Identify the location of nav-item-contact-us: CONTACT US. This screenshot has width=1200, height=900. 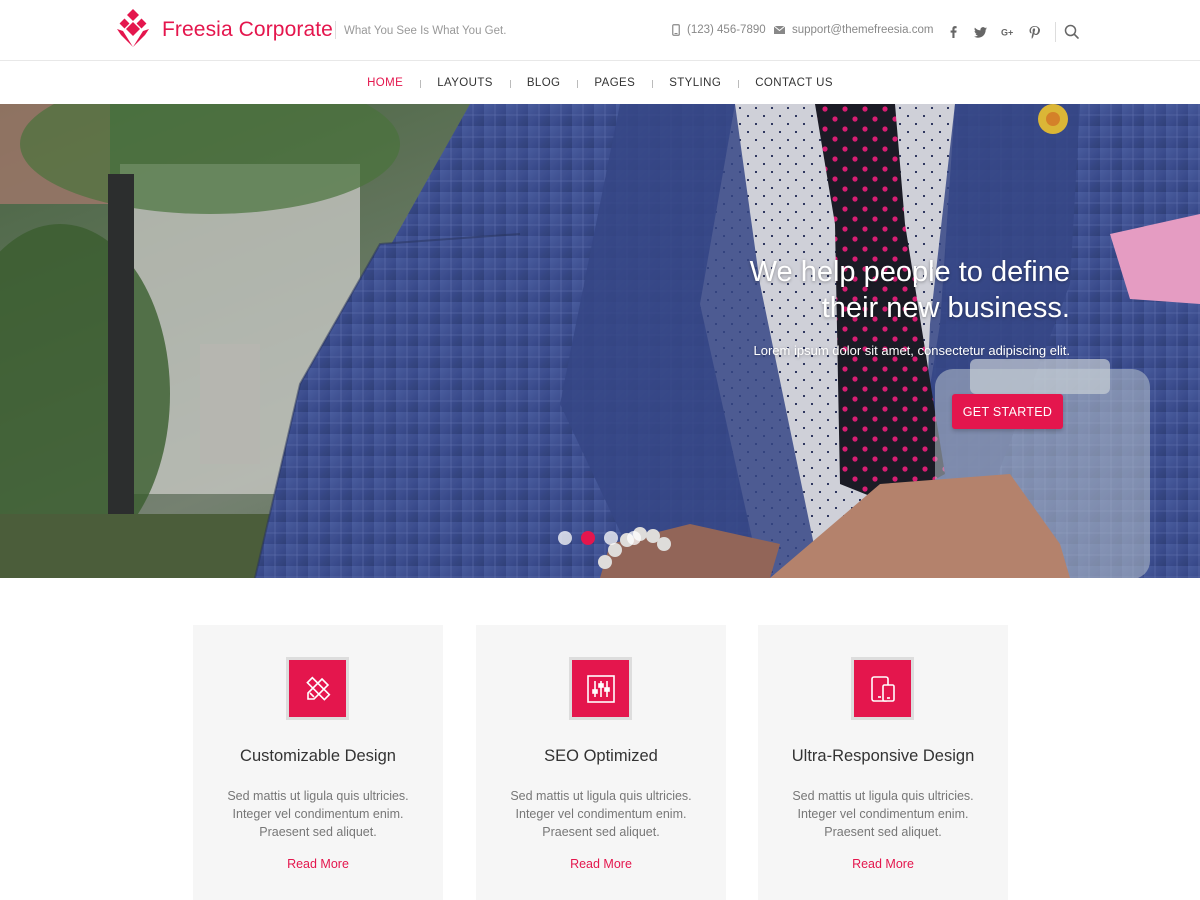
(794, 83).